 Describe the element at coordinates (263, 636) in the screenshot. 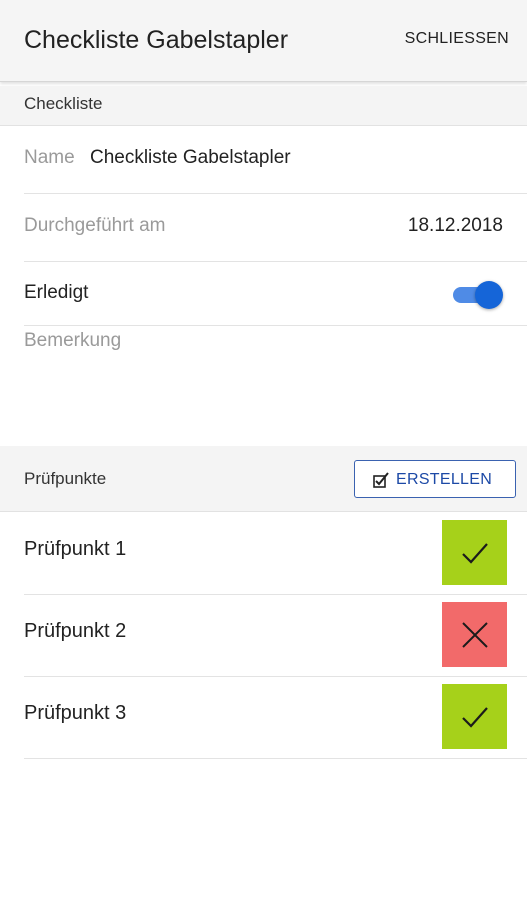

I see `checkpoint-item: Prüfpunkt 2` at that location.